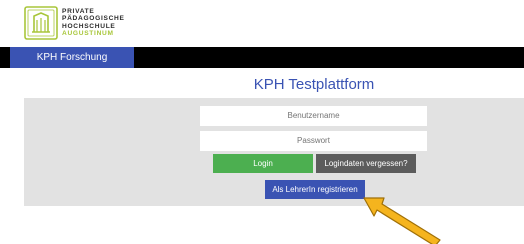 This screenshot has height=244, width=524. Describe the element at coordinates (93, 19) in the screenshot. I see `institution-name-line2: PÄDAGOGISCHE` at that location.